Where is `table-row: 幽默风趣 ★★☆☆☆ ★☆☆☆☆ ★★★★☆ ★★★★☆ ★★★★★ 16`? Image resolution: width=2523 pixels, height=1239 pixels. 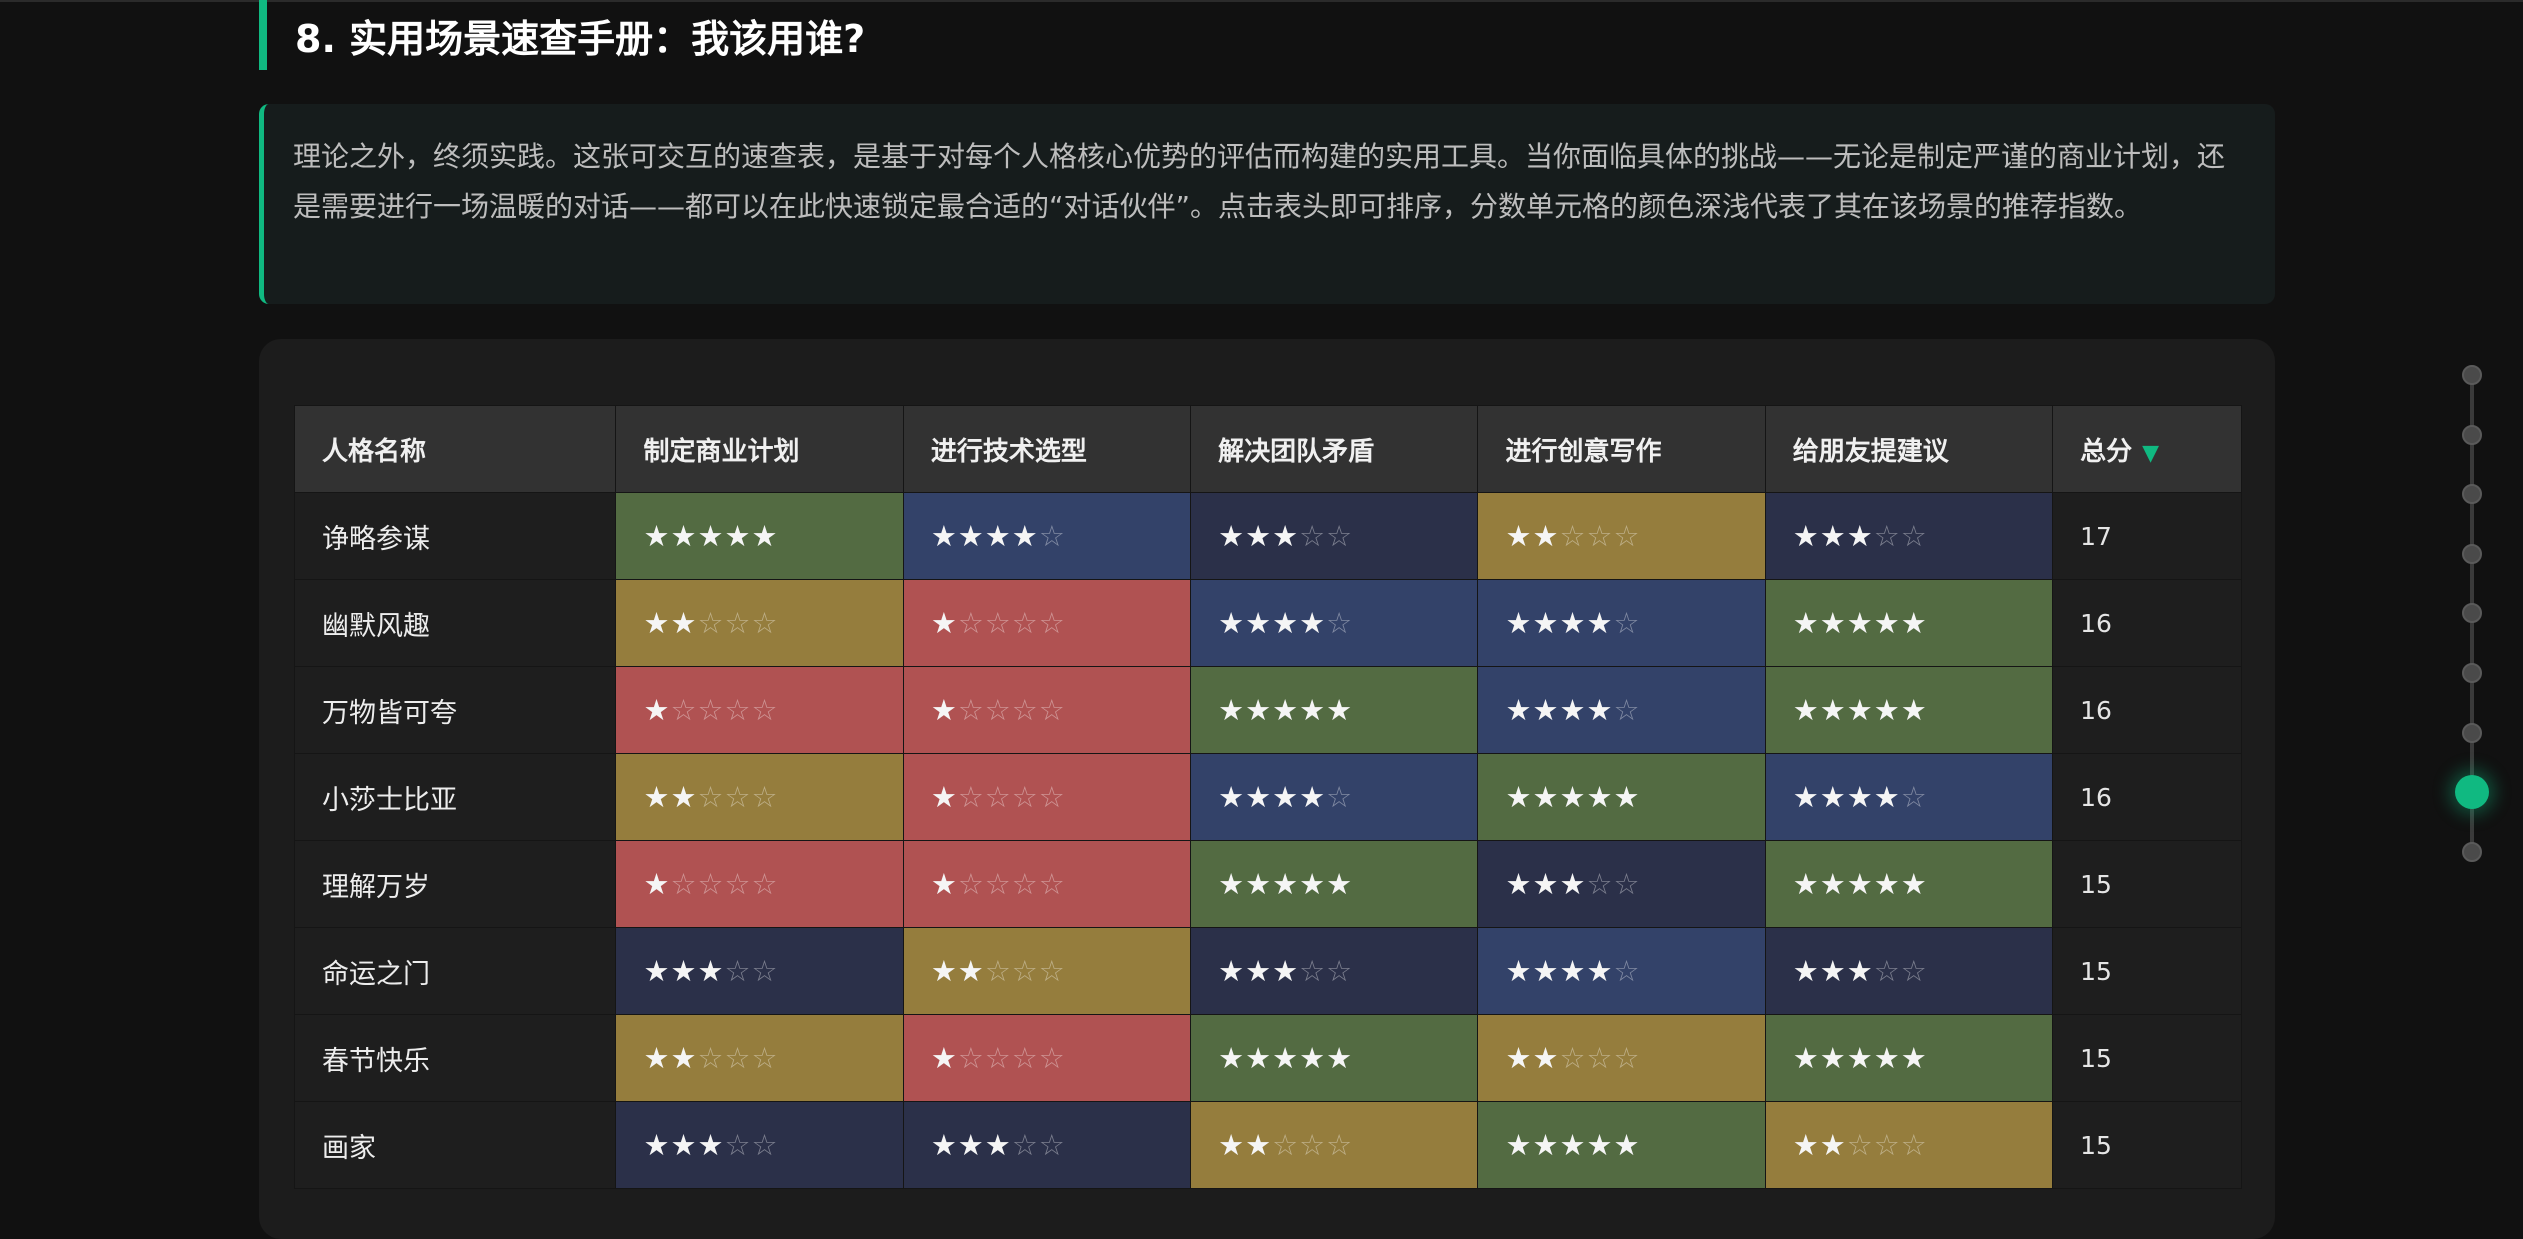 table-row: 幽默风趣 ★★☆☆☆ ★☆☆☆☆ ★★★★☆ ★★★★☆ ★★★★★ 16 is located at coordinates (1267, 623).